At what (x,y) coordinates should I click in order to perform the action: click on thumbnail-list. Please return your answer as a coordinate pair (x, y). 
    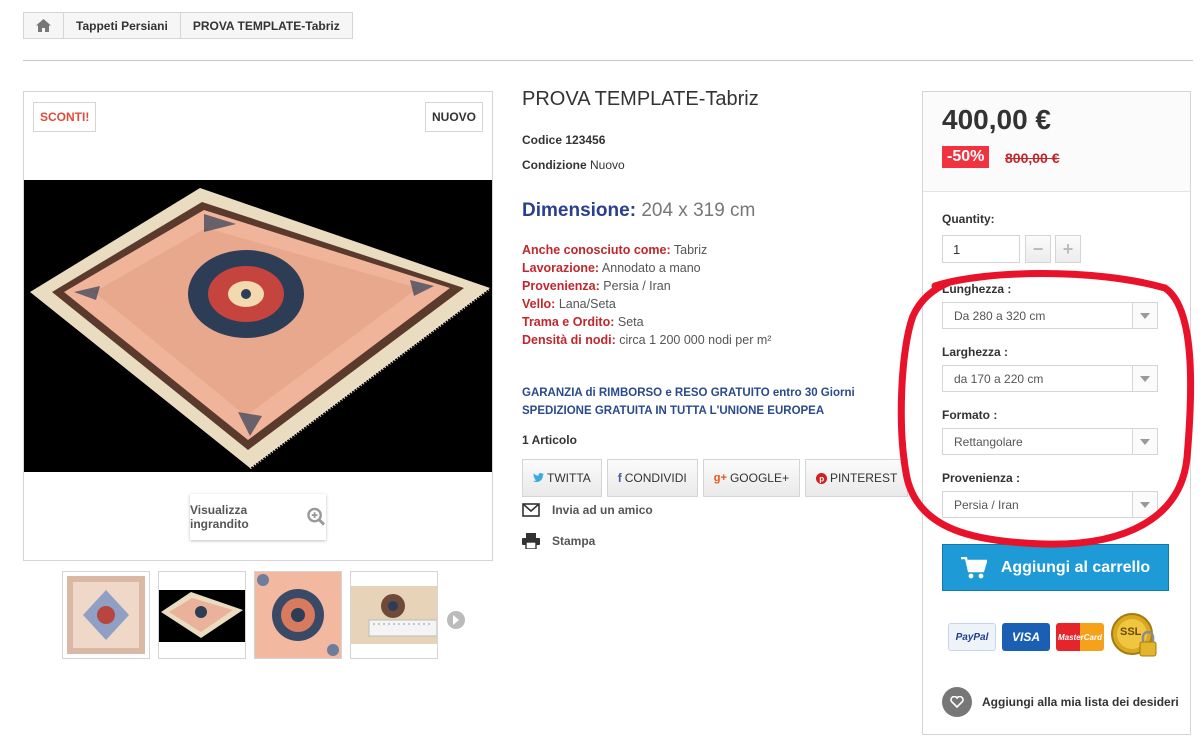
    Looking at the image, I should click on (250, 615).